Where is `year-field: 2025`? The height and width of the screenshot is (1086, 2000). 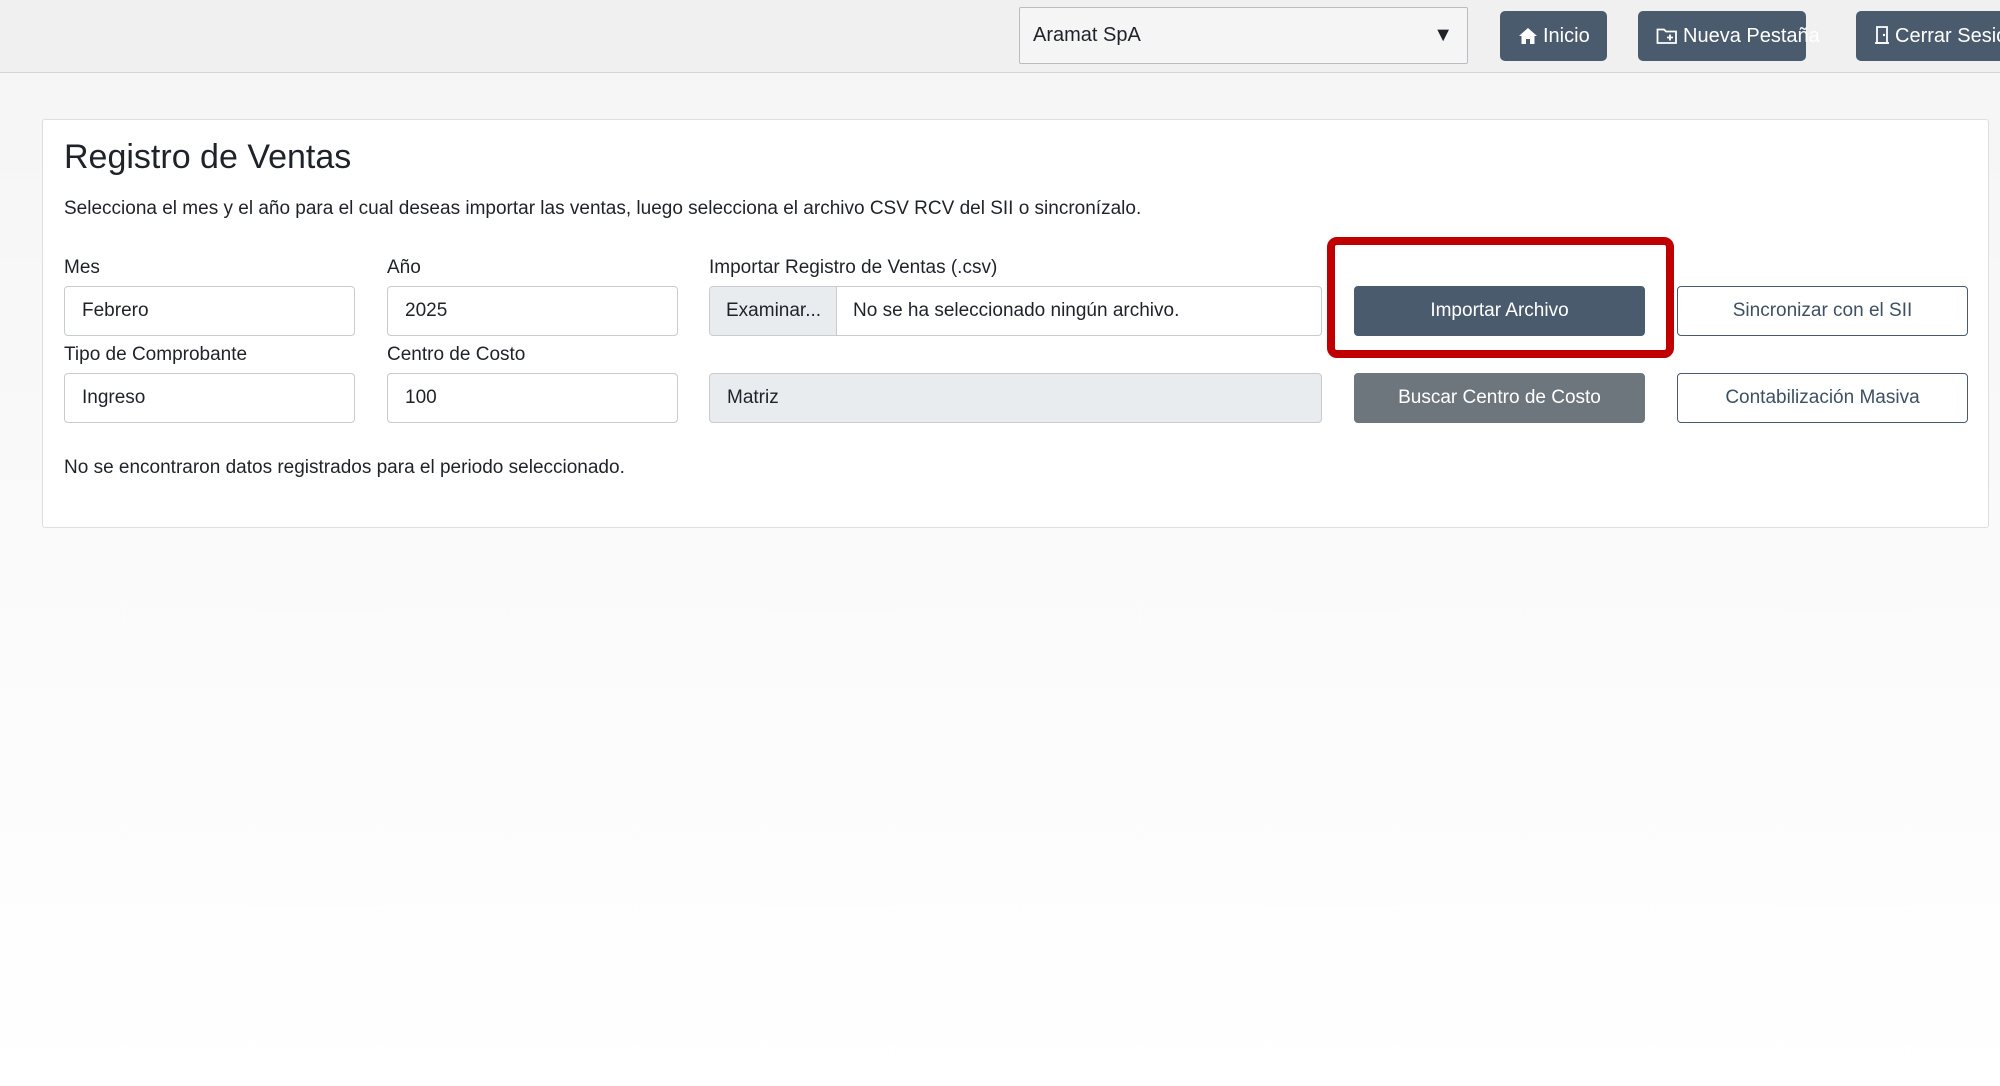 year-field: 2025 is located at coordinates (532, 311).